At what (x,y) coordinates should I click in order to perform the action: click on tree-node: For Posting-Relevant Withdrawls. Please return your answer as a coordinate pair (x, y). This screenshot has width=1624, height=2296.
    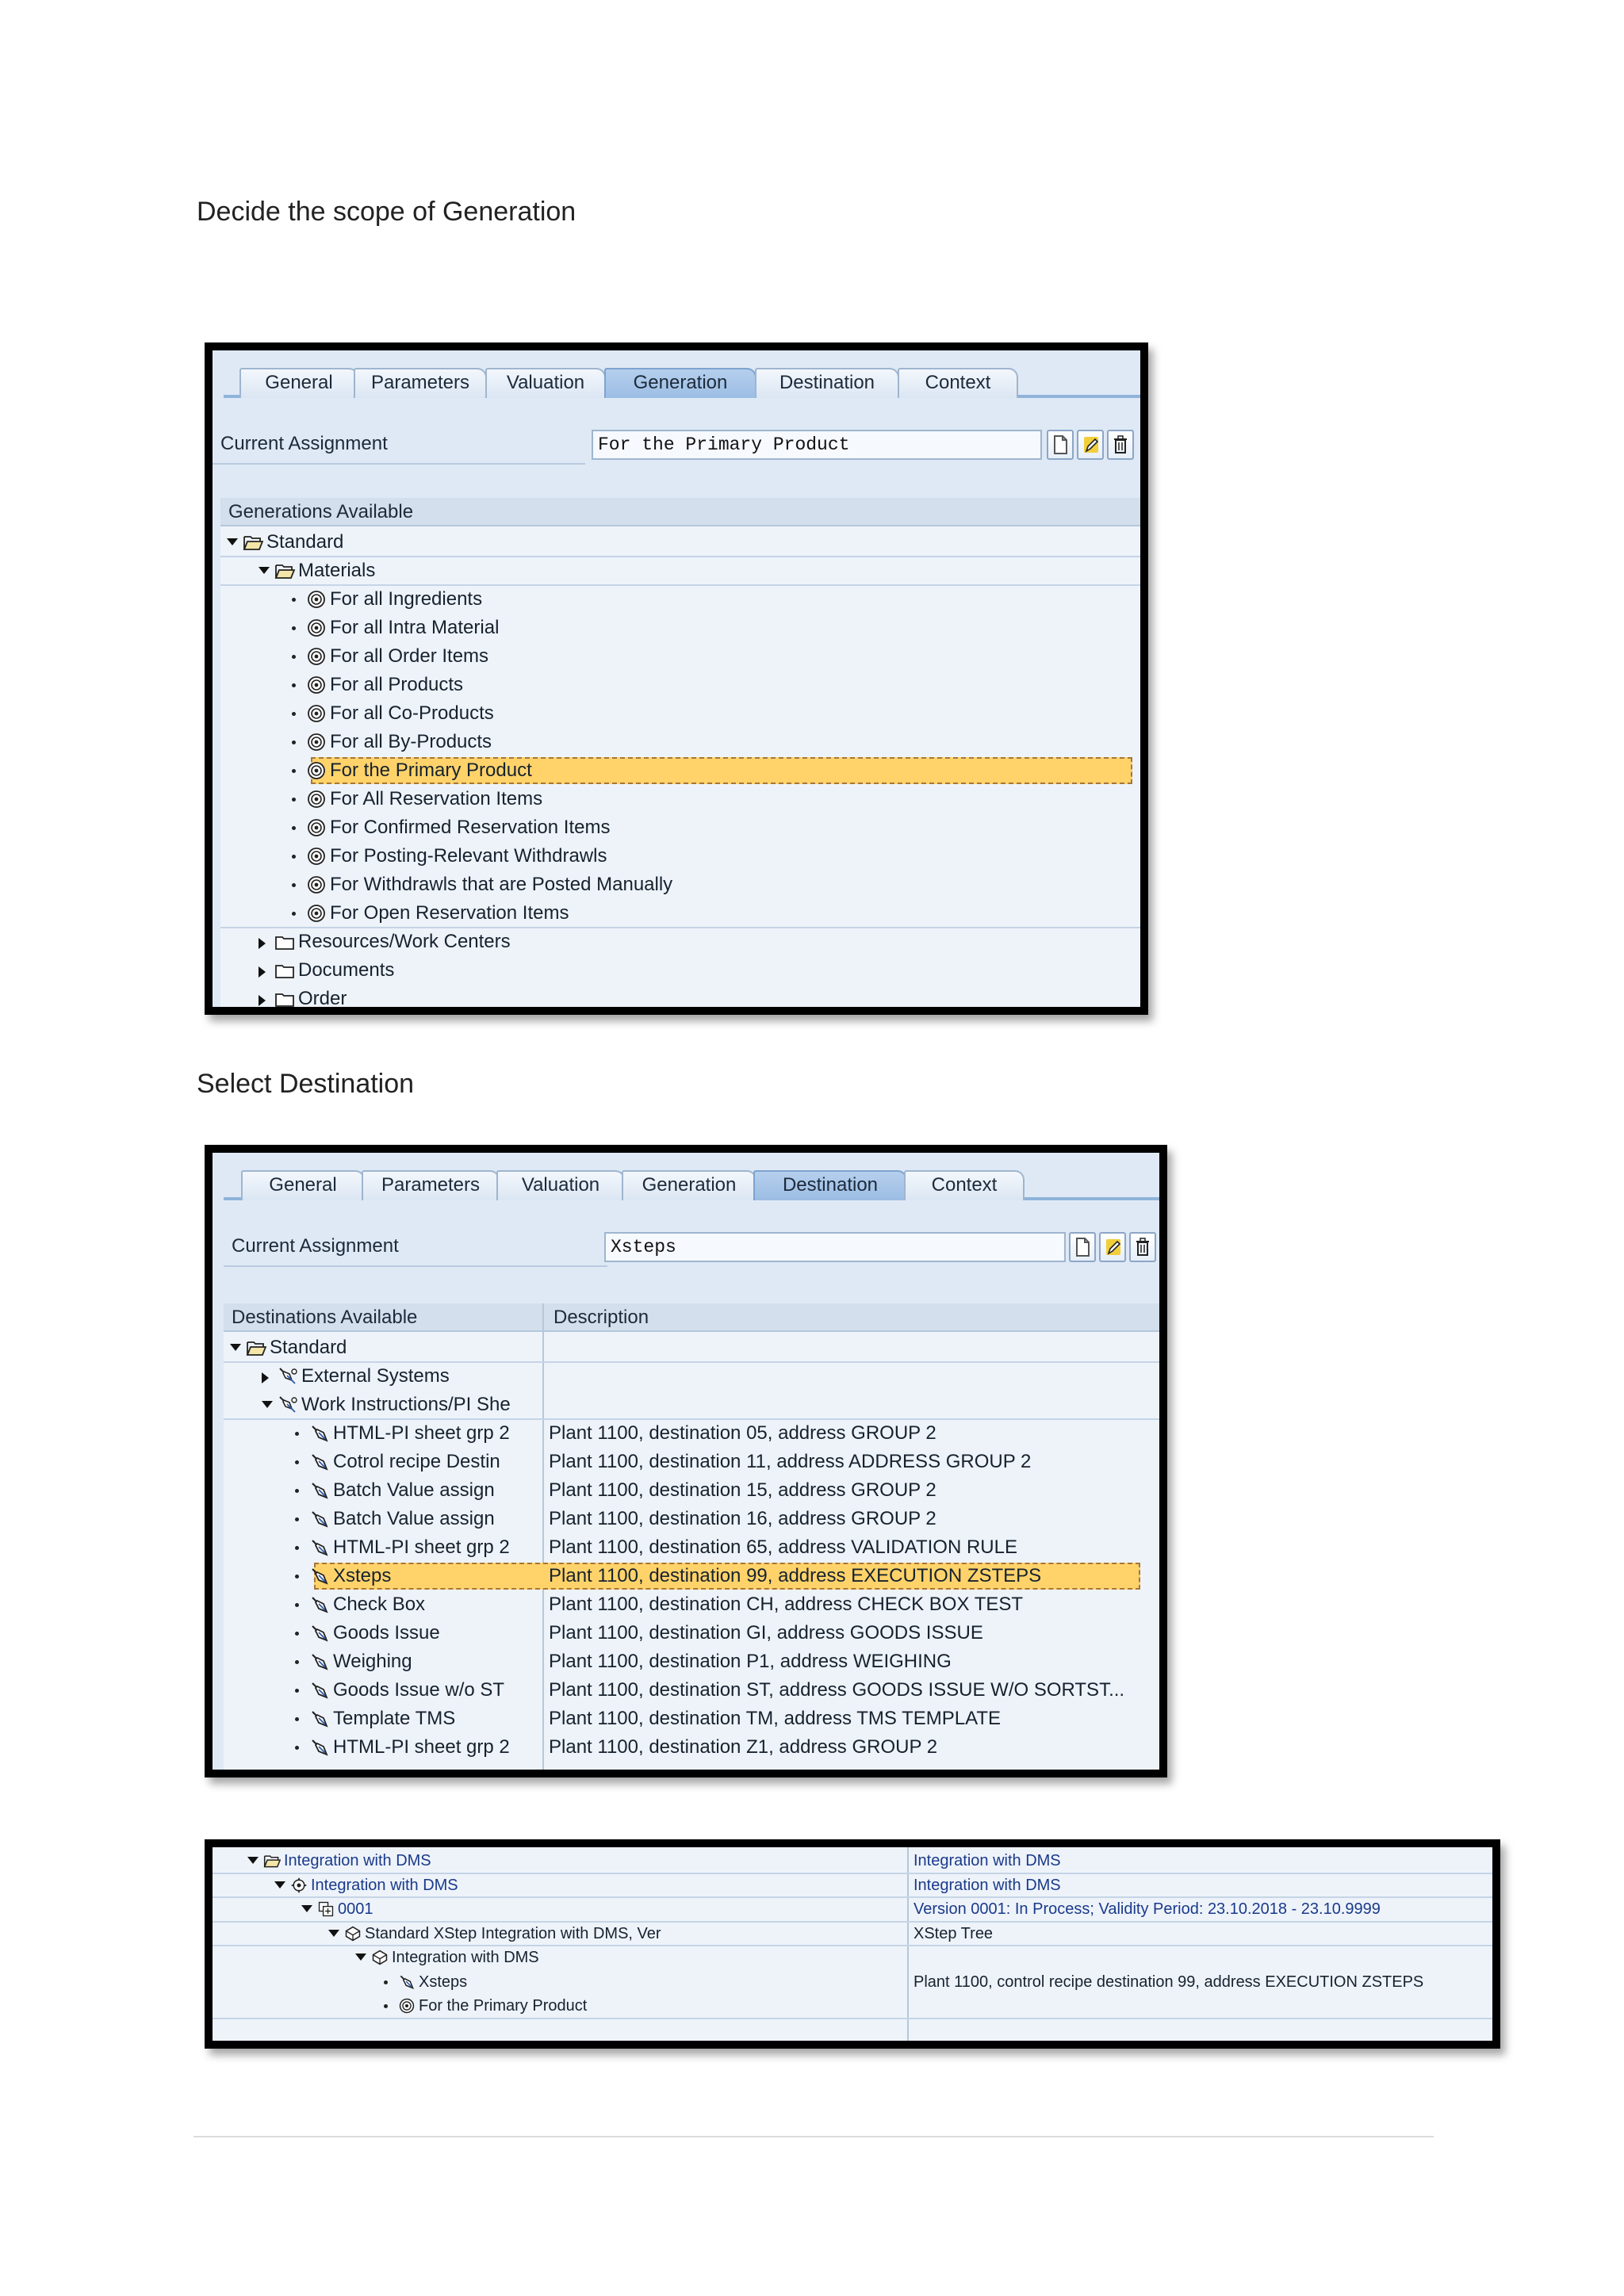
    Looking at the image, I should click on (680, 856).